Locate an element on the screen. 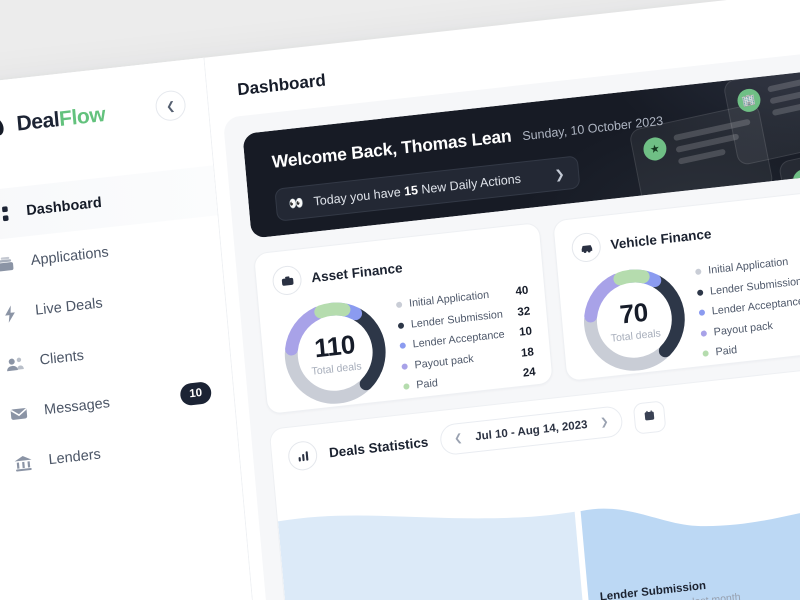 This screenshot has height=600, width=800. donut-center: 110 Total deals is located at coordinates (335, 353).